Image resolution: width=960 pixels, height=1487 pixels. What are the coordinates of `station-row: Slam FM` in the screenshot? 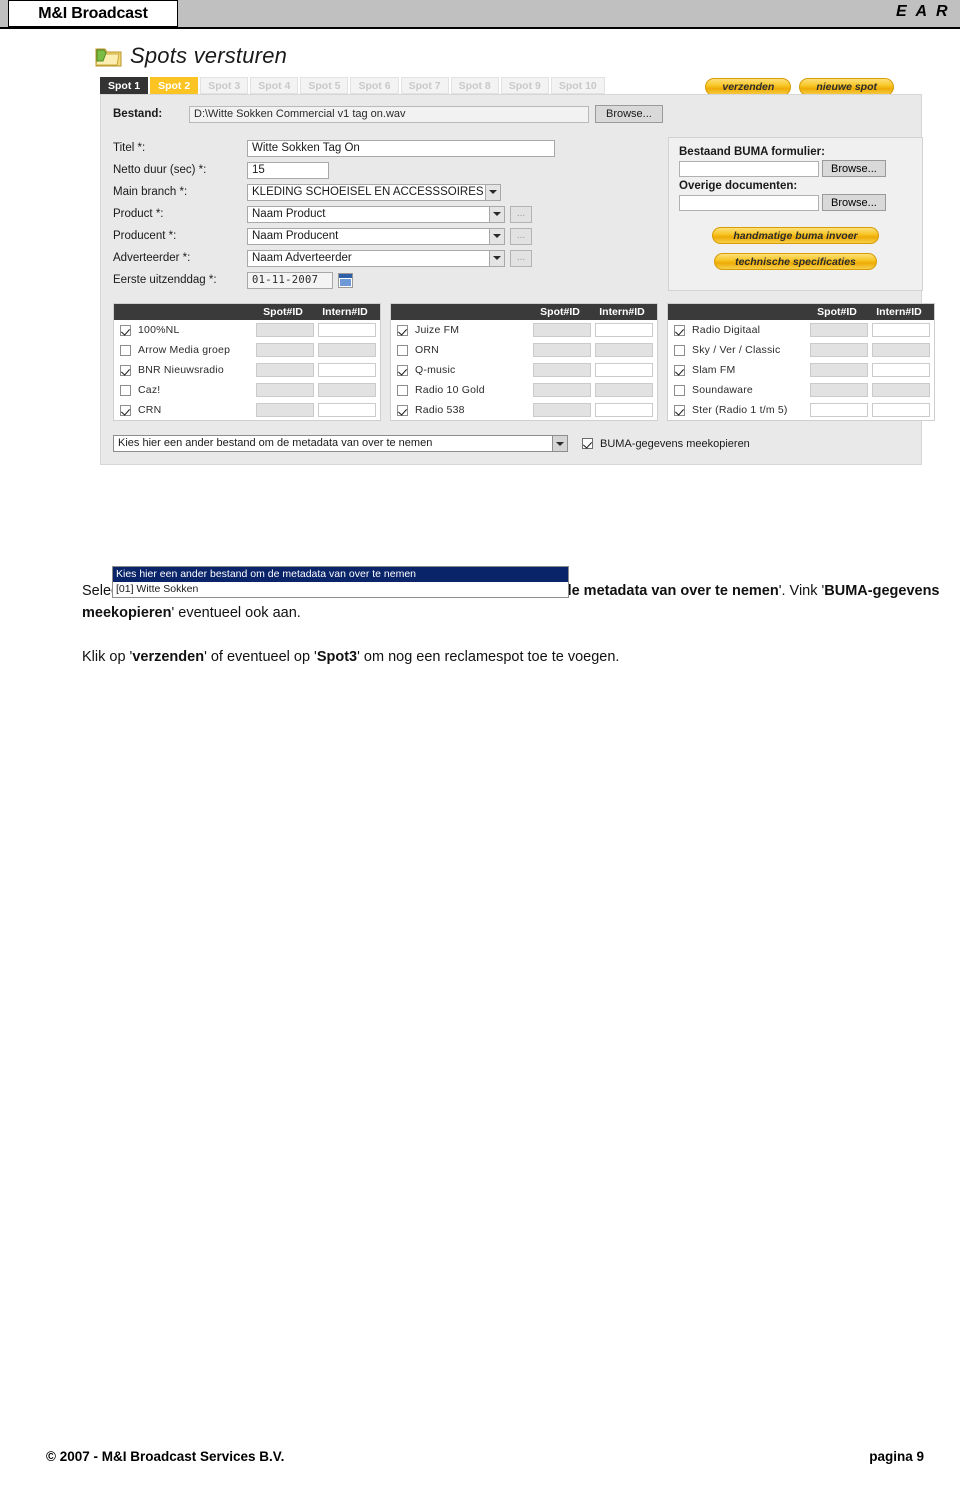 It's located at (801, 370).